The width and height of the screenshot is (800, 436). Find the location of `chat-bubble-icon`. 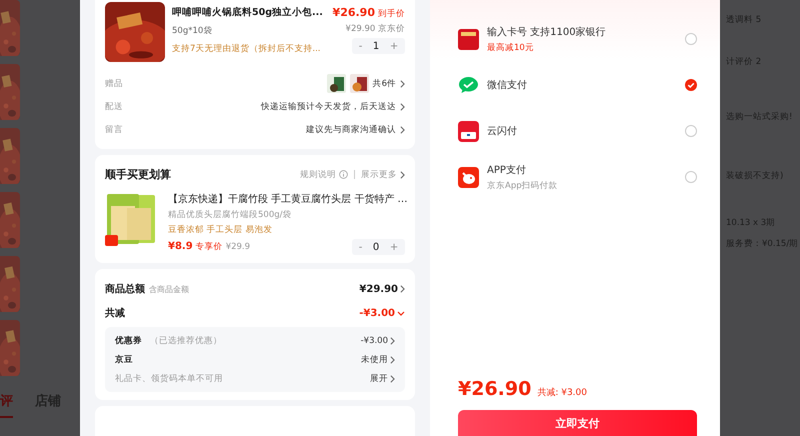

chat-bubble-icon is located at coordinates (468, 85).